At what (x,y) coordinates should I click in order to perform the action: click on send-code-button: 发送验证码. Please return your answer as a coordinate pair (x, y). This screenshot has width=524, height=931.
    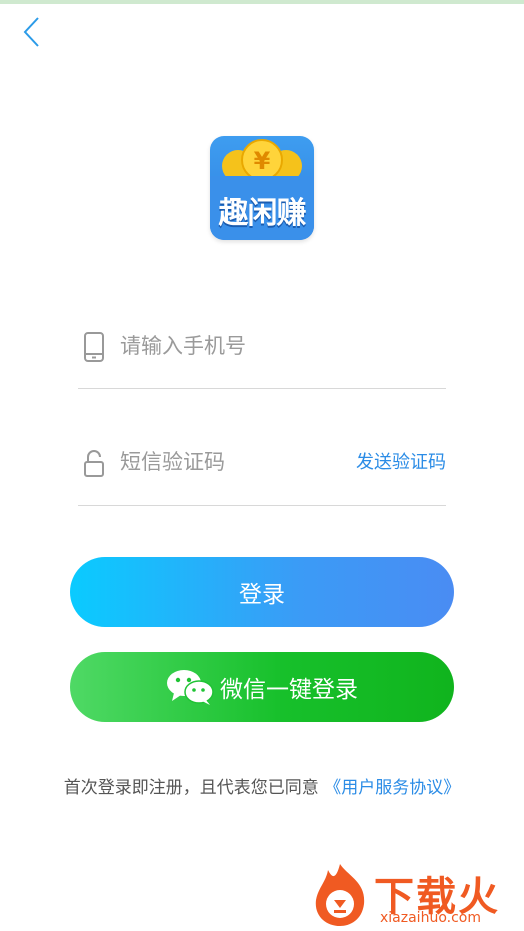
    Looking at the image, I should click on (401, 461).